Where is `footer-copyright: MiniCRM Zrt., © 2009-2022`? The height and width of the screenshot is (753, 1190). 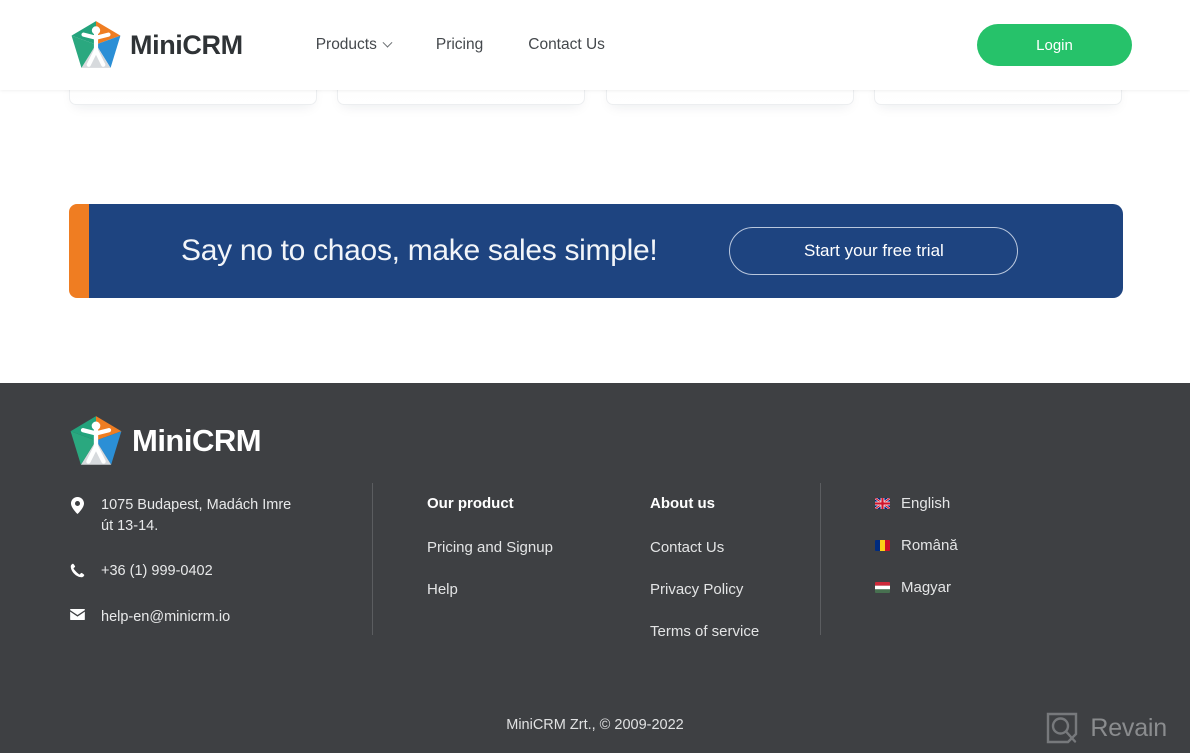
footer-copyright: MiniCRM Zrt., © 2009-2022 is located at coordinates (595, 725).